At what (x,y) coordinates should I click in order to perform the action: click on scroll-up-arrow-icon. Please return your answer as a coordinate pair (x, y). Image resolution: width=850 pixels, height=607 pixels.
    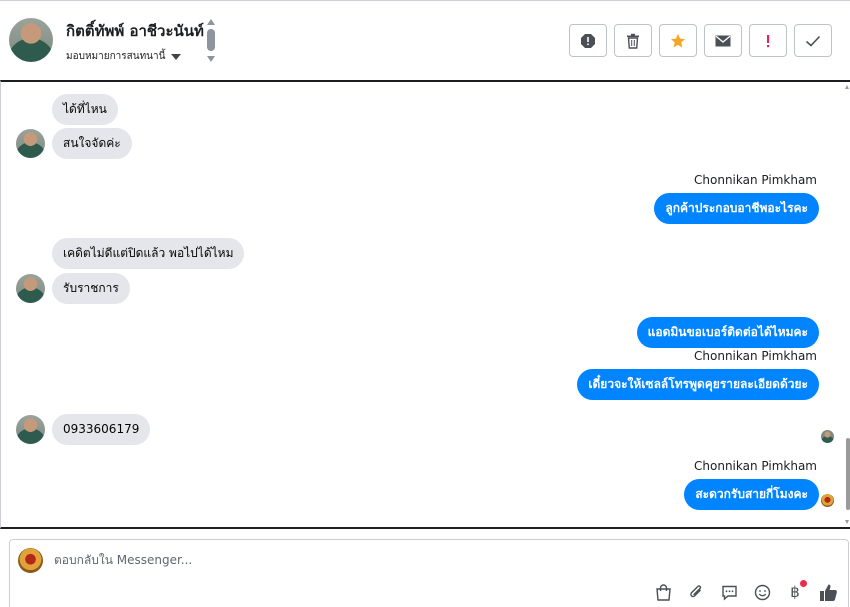
    Looking at the image, I should click on (847, 87).